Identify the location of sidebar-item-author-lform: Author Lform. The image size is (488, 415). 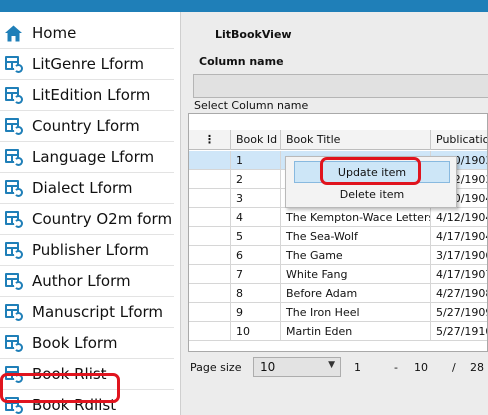
(87, 281).